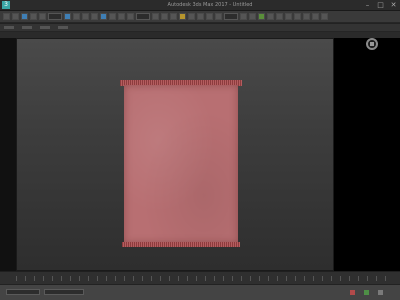  What do you see at coordinates (200, 292) in the screenshot?
I see `status-bar` at bounding box center [200, 292].